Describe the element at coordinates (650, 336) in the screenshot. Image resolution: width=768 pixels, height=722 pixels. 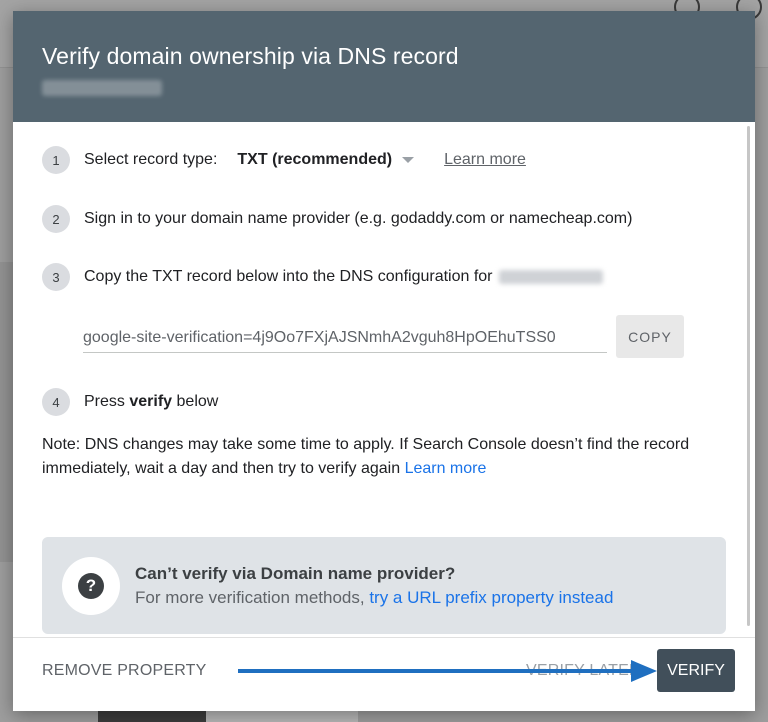
I see `copy-button: COPY` at that location.